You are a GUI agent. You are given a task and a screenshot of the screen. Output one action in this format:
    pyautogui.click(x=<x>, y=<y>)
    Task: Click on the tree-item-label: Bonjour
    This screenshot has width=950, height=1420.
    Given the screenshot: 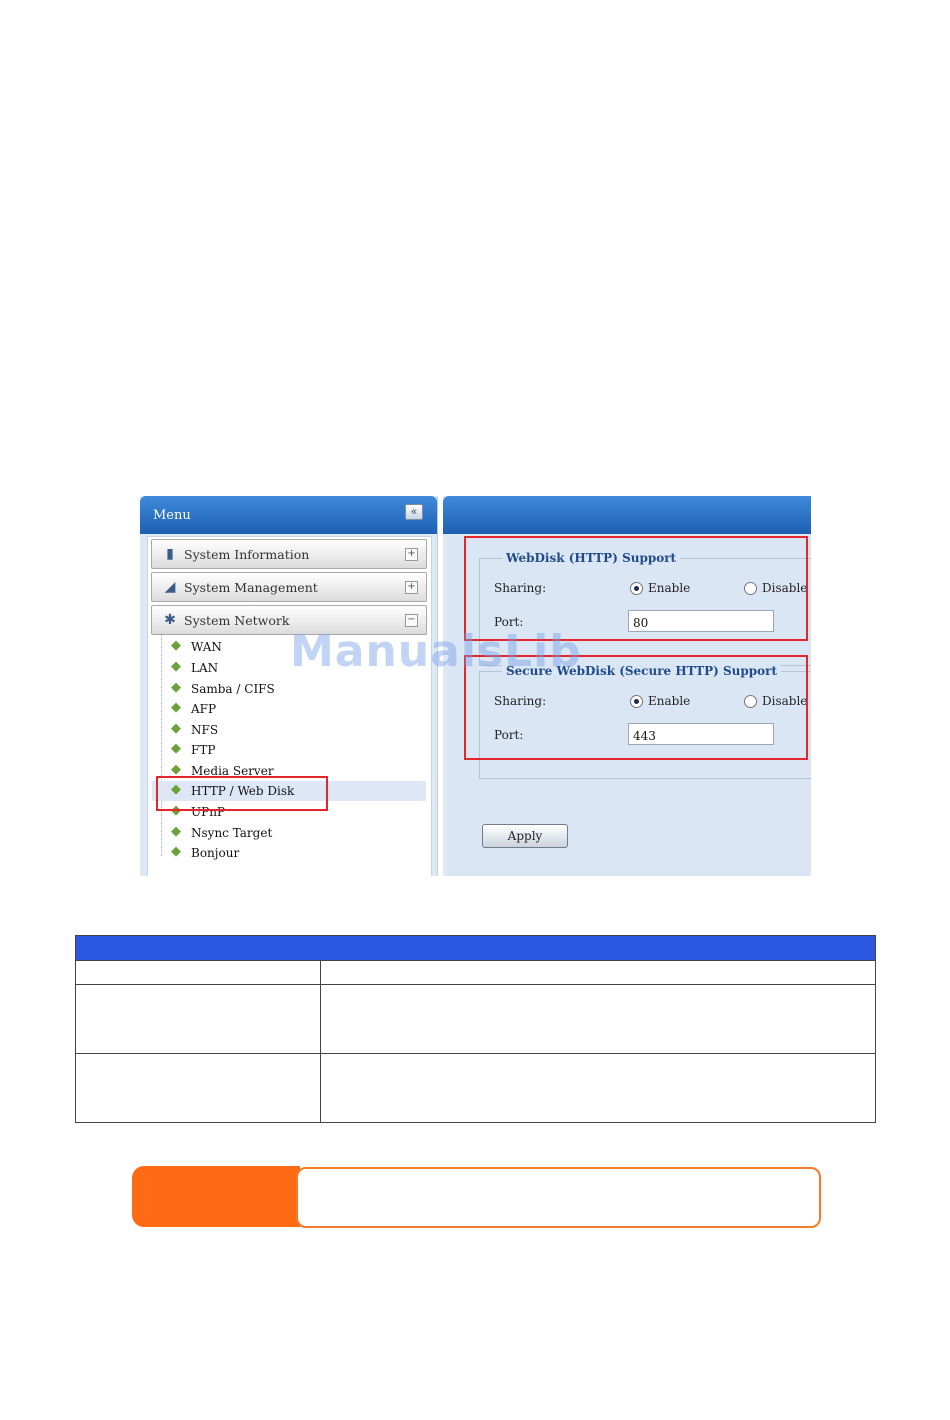 What is the action you would take?
    pyautogui.click(x=215, y=853)
    